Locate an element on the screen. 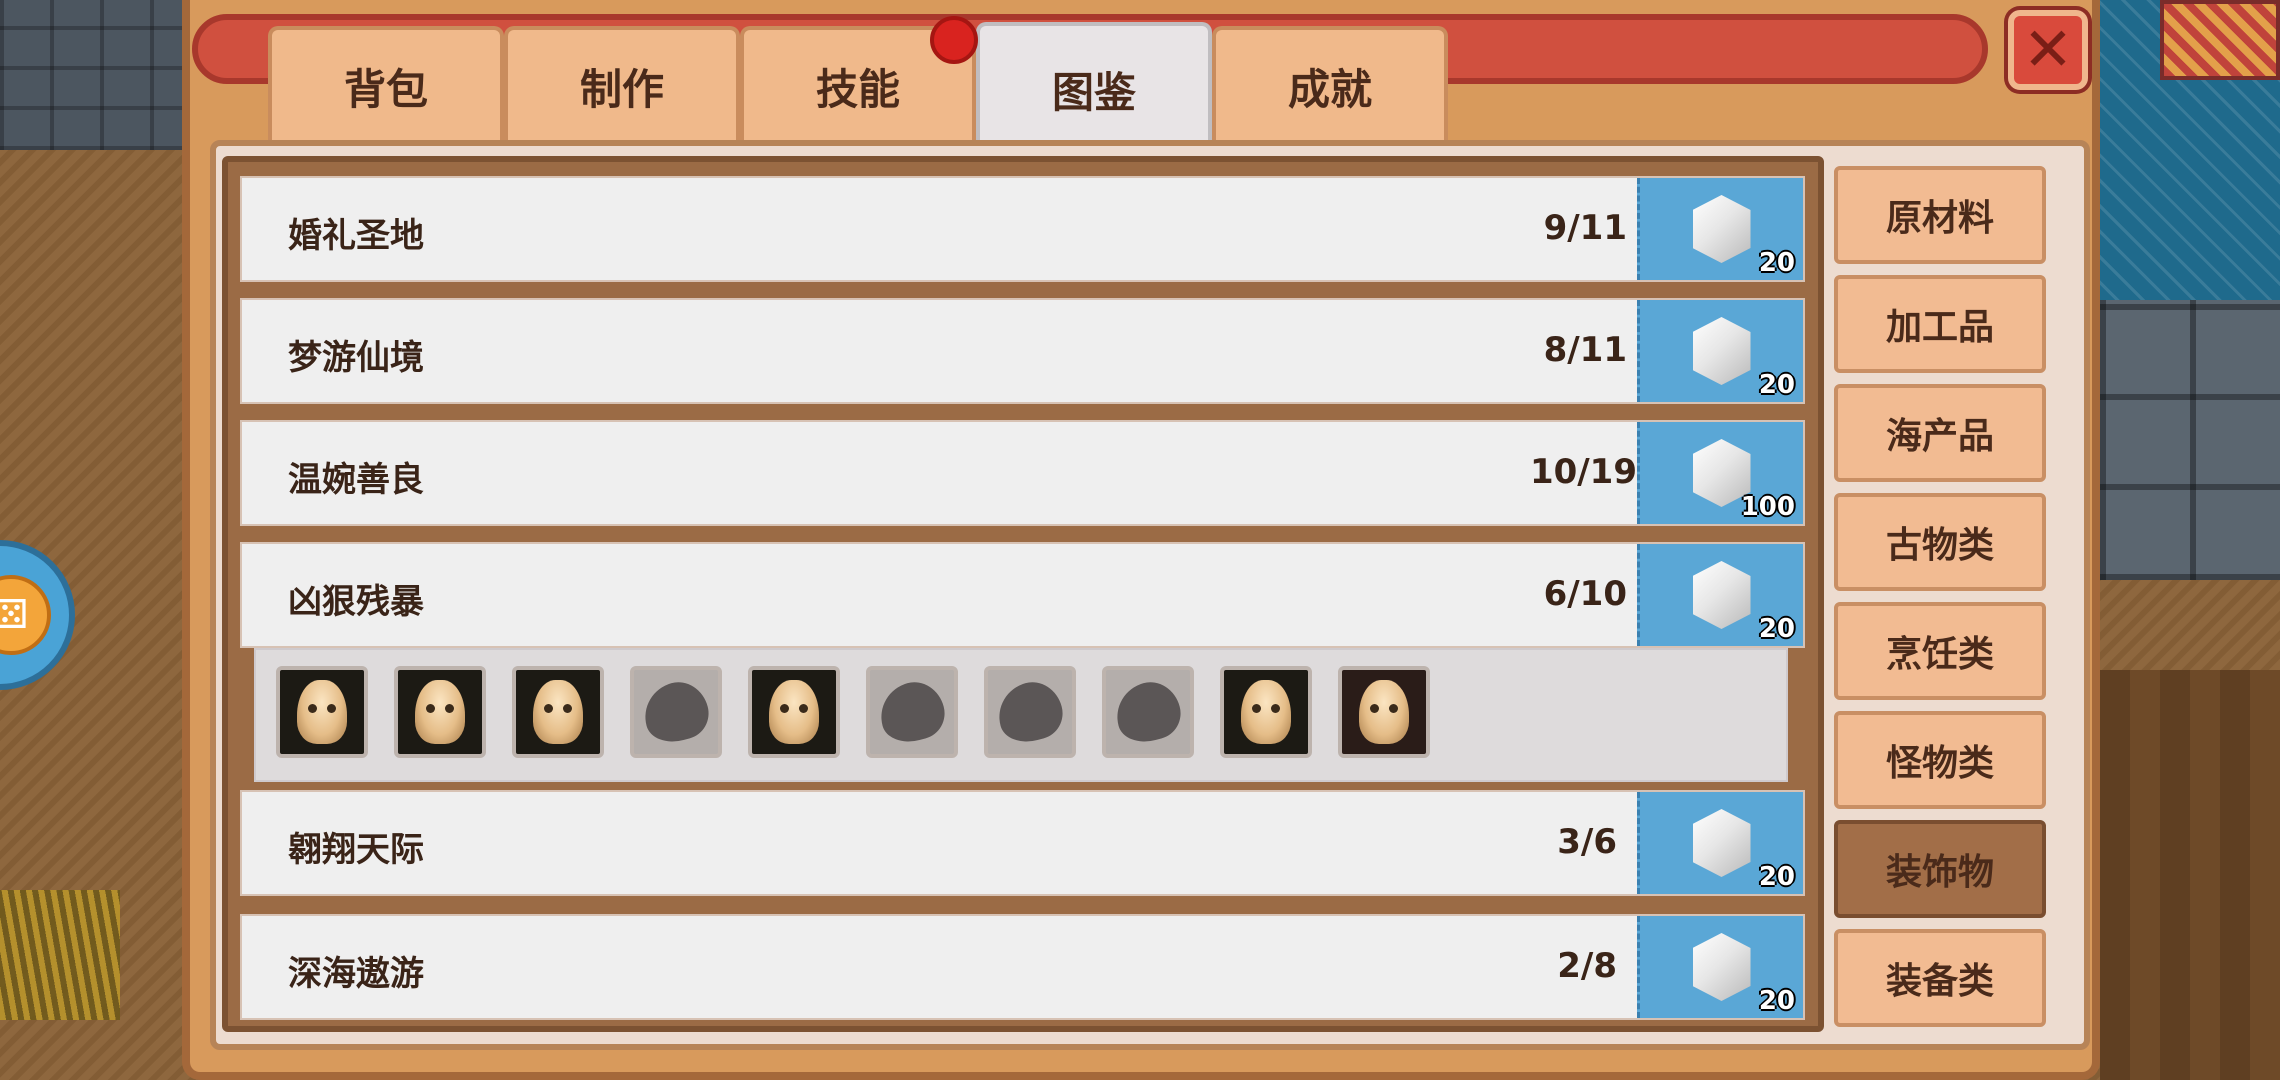  tab-bag: 背包 is located at coordinates (386, 84).